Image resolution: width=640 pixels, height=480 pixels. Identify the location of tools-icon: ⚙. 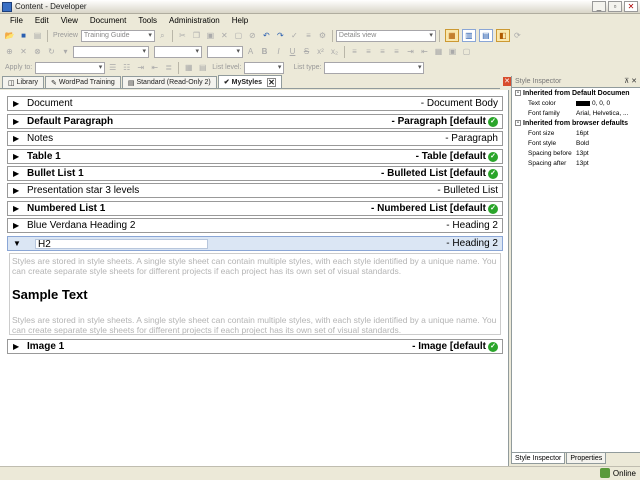
(322, 36).